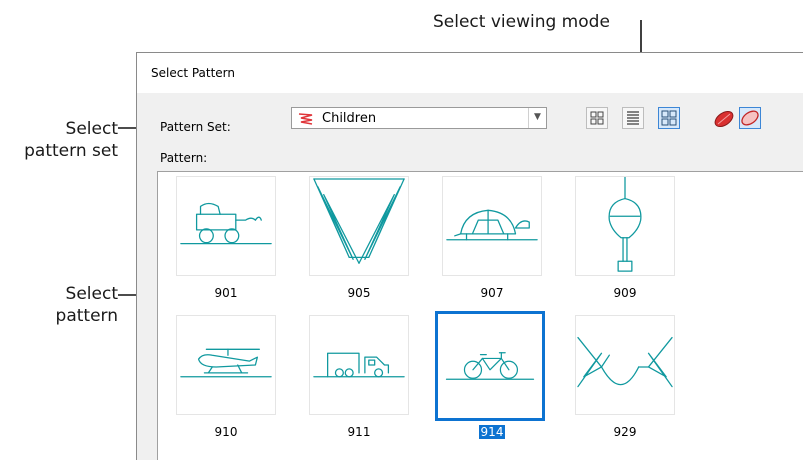 The image size is (803, 460). I want to click on zigzag-icon, so click(359, 221).